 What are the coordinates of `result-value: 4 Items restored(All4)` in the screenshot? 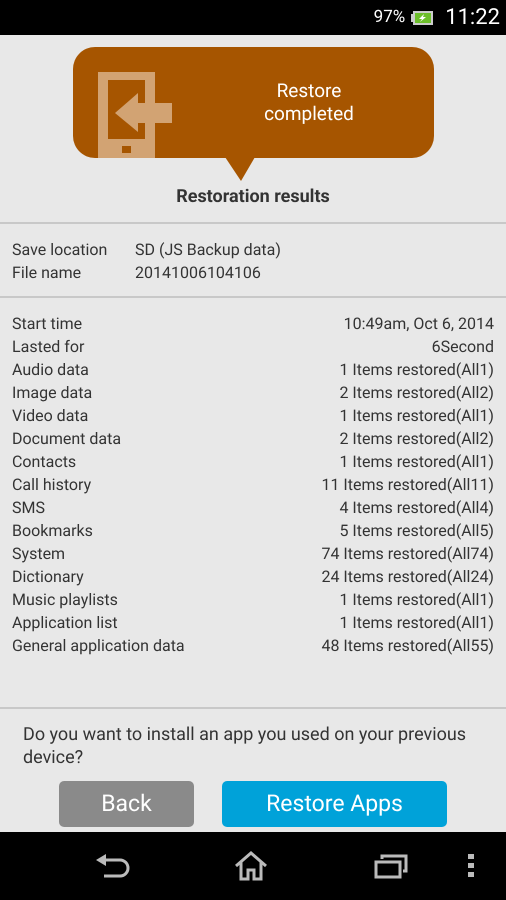 It's located at (416, 508).